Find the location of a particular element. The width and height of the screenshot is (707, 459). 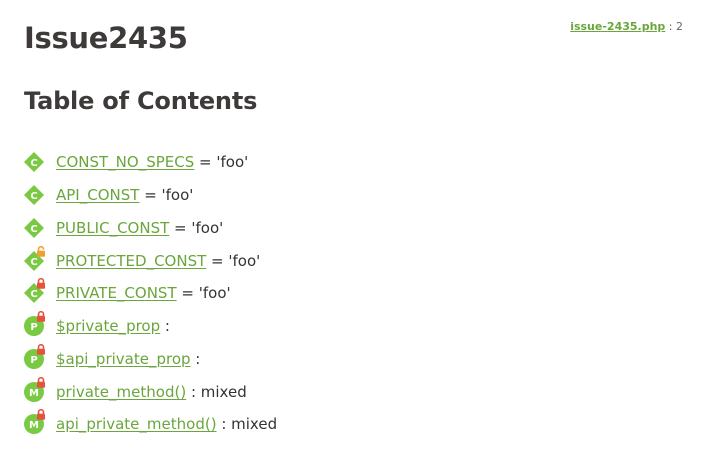

toc-item: C PRIVATE_CONST = 'foo' is located at coordinates (150, 293).